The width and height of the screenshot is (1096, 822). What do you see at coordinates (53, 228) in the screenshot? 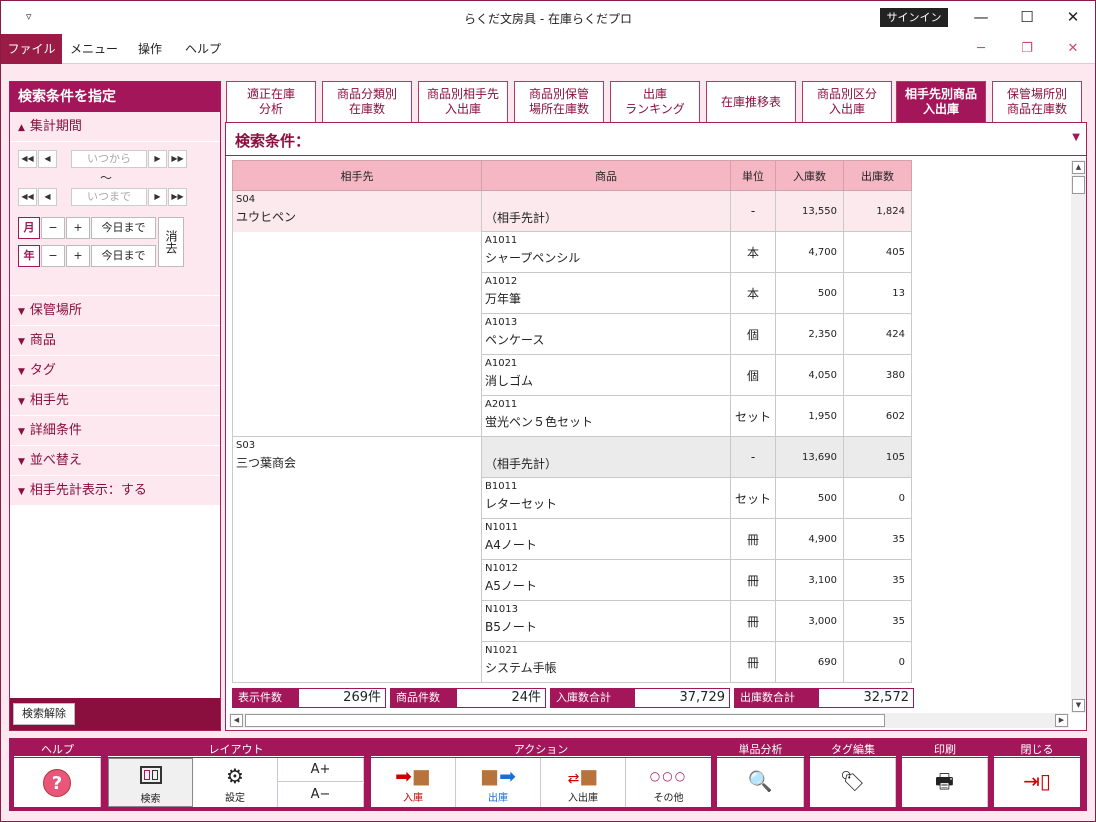
I see `month-minus-button: −` at bounding box center [53, 228].